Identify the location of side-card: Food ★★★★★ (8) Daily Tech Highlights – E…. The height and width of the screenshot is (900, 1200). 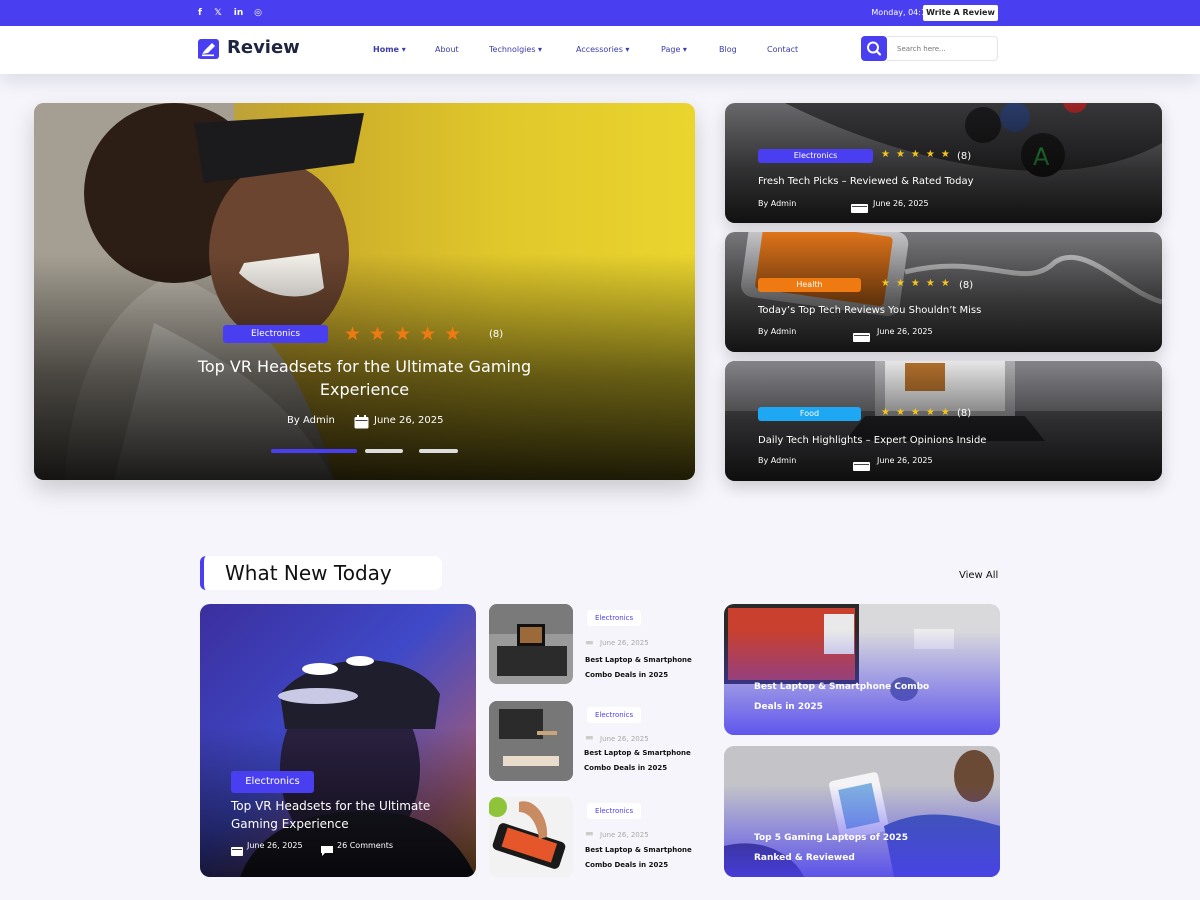
(943, 421).